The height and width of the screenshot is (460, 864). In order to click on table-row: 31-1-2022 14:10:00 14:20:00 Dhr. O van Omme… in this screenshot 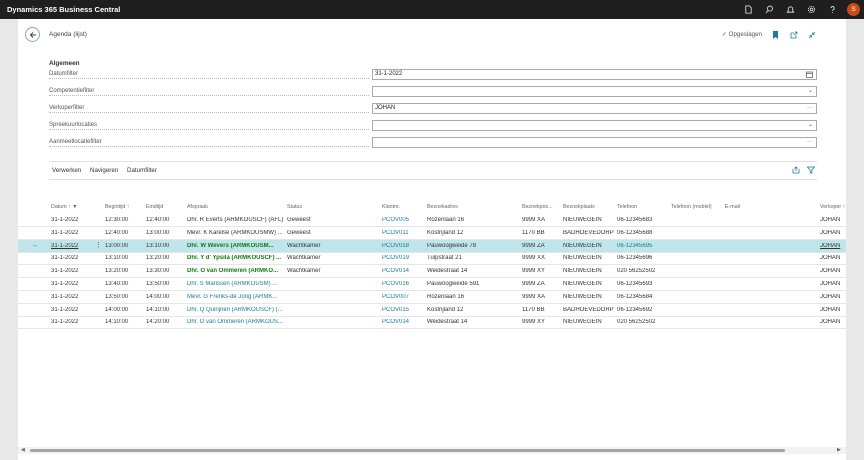, I will do `click(432, 323)`.